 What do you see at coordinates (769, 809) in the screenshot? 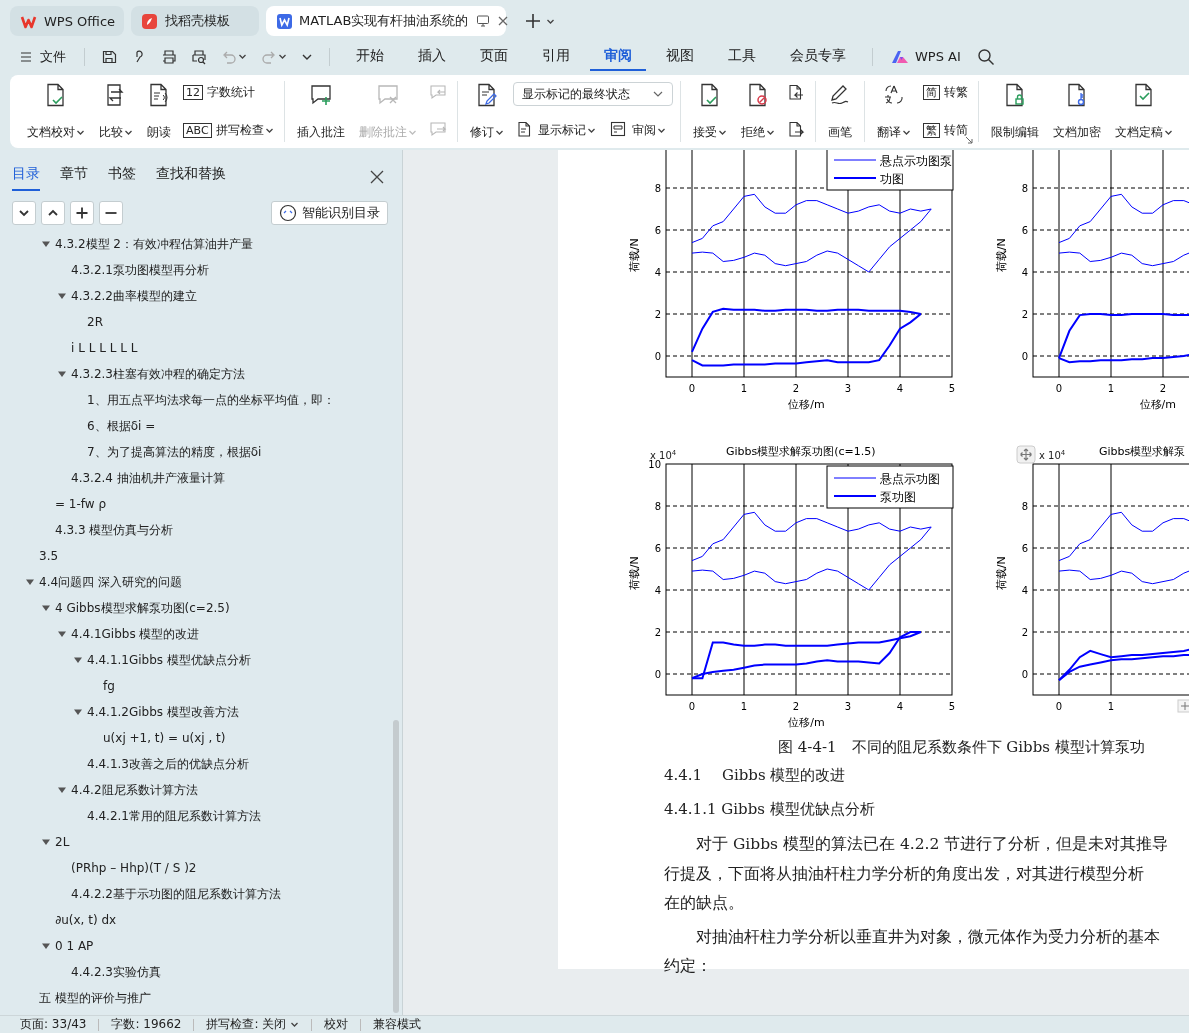
I see `section-heading: 4.4.1.1 Gibbs 模型优缺点分析` at bounding box center [769, 809].